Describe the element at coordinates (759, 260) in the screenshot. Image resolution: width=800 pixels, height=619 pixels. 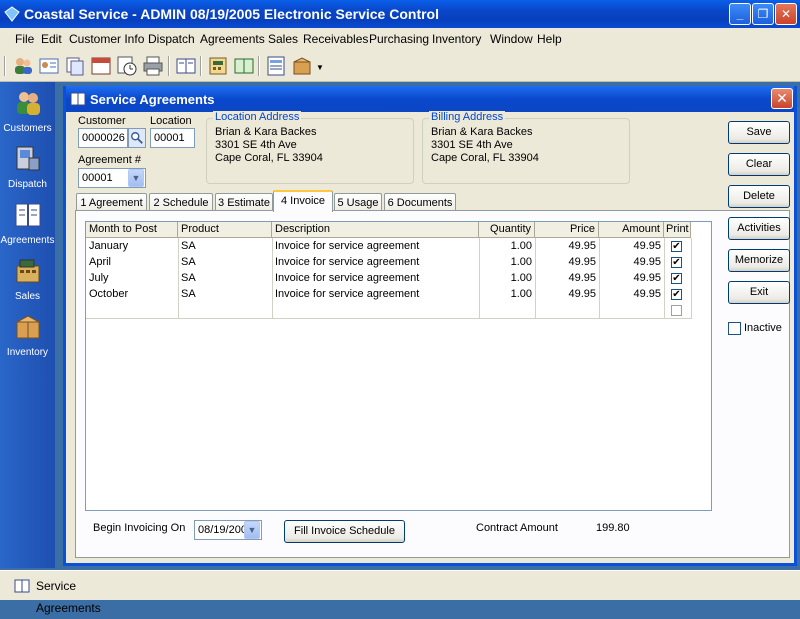
I see `memorize-button: Memorize` at that location.